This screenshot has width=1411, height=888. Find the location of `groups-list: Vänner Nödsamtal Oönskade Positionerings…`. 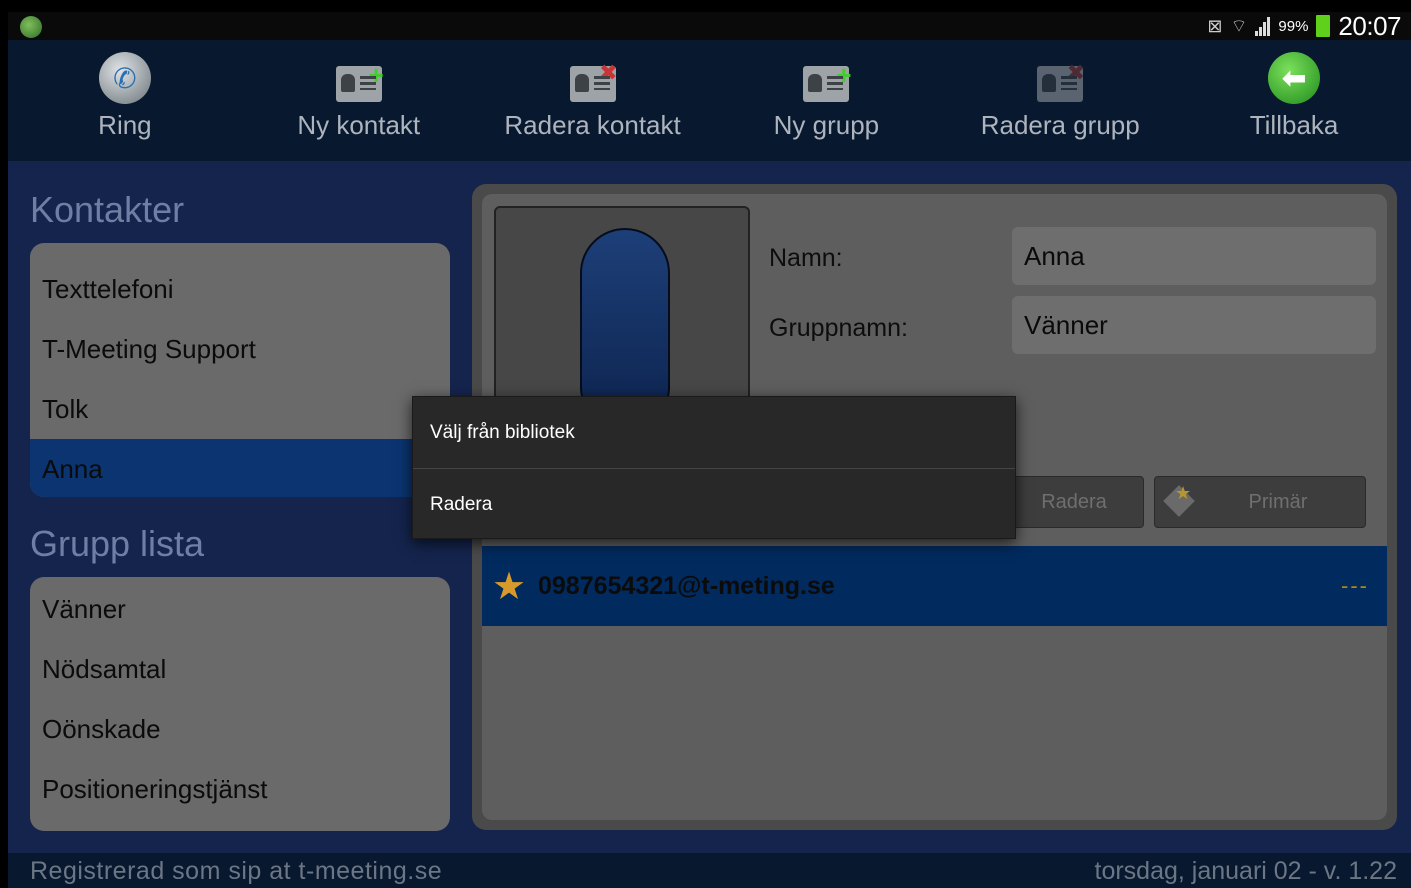

groups-list: Vänner Nödsamtal Oönskade Positionerings… is located at coordinates (240, 704).